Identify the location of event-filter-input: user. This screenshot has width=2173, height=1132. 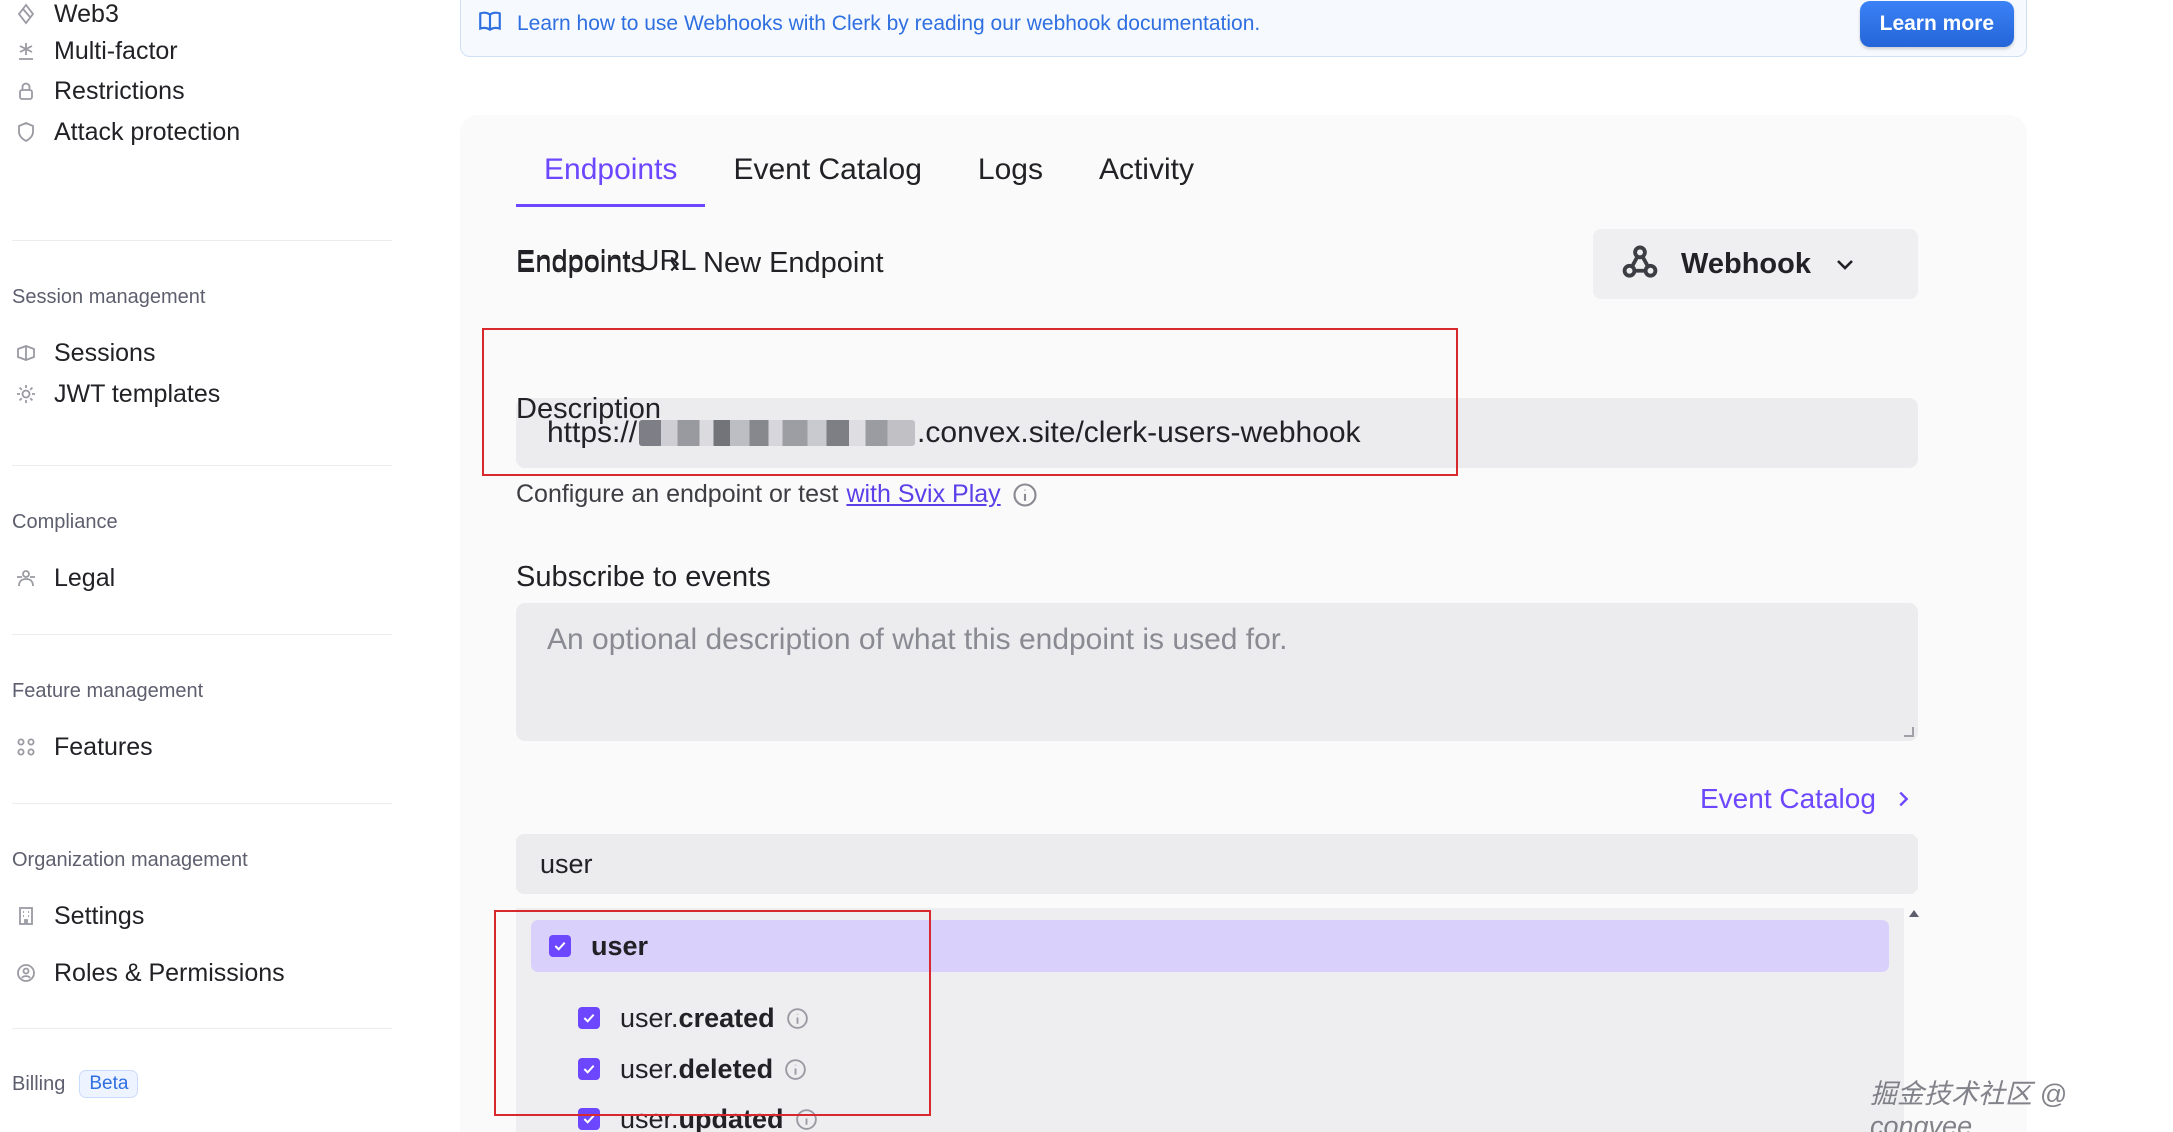
(1217, 864).